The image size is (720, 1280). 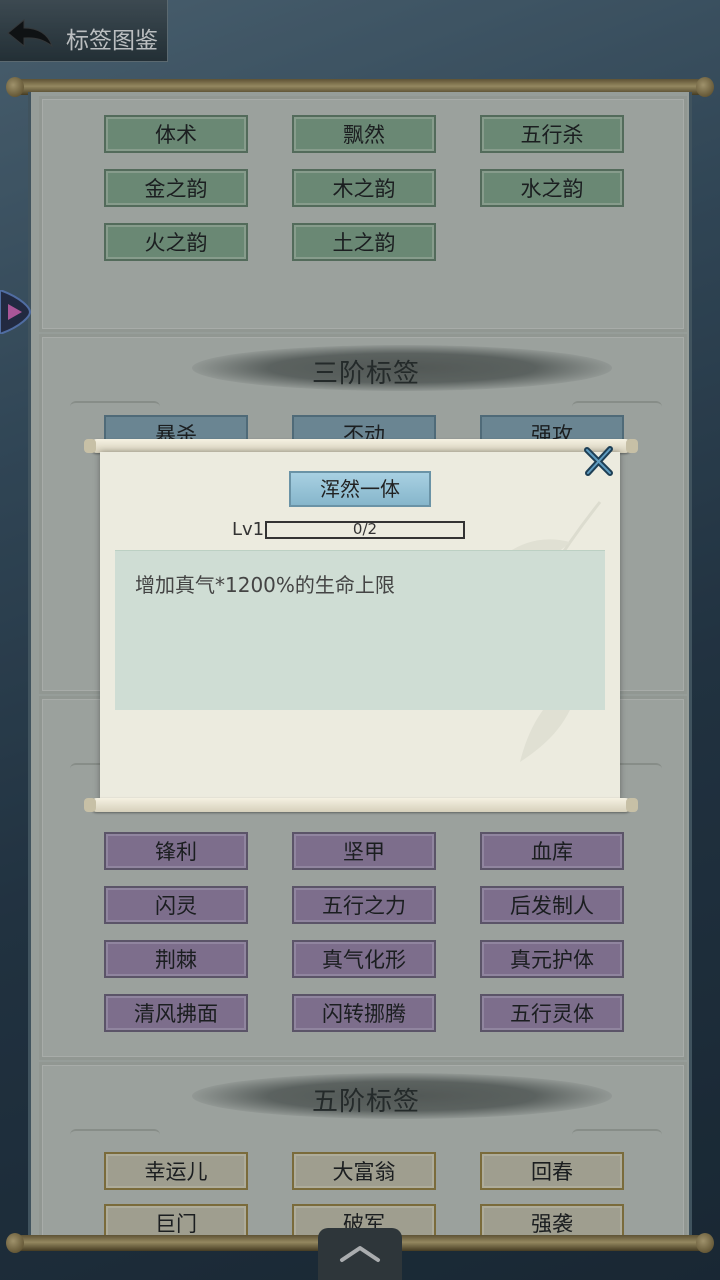 I want to click on level-label: Lv1, so click(x=248, y=529).